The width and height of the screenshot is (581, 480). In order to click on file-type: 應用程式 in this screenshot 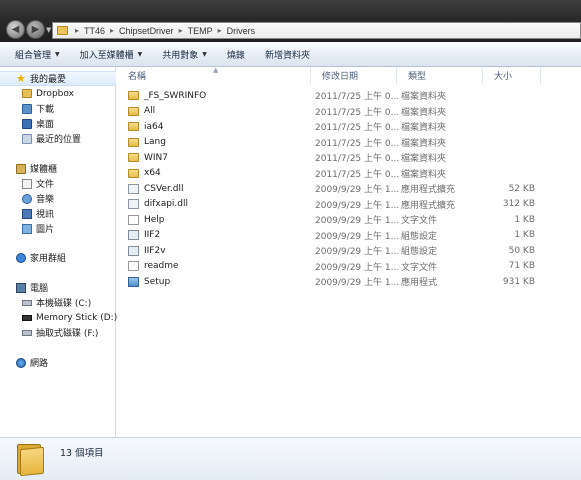, I will do `click(419, 283)`.